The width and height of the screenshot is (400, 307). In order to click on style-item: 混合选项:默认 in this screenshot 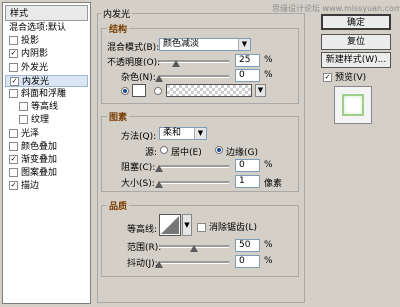, I will do `click(46, 28)`.